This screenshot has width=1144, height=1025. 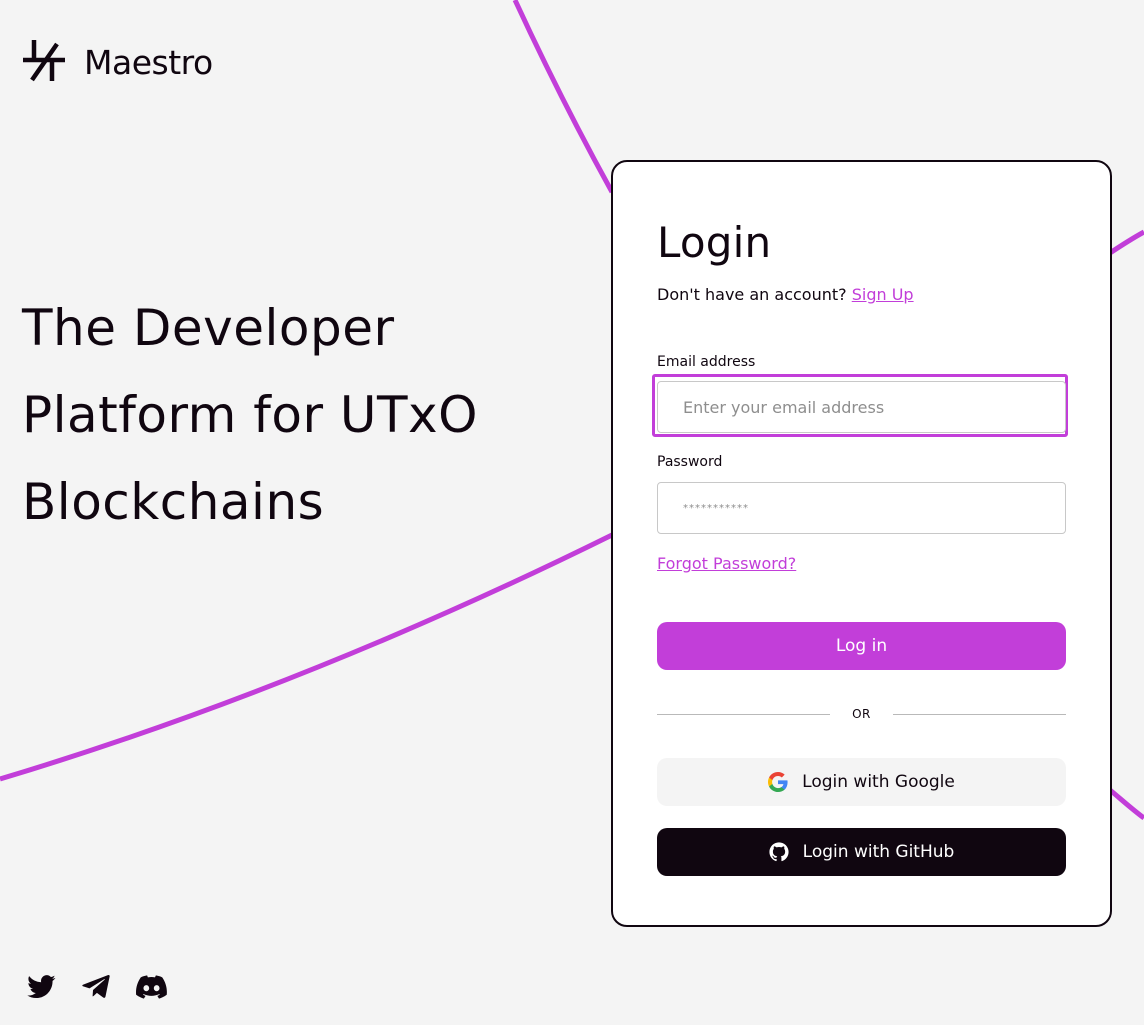 I want to click on maestro-logo-icon, so click(x=44, y=61).